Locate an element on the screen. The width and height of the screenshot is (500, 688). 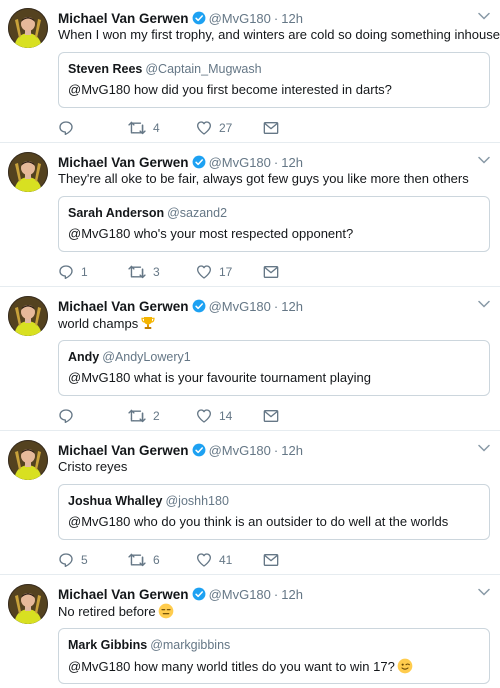
retweet-count: 4 is located at coordinates (156, 128).